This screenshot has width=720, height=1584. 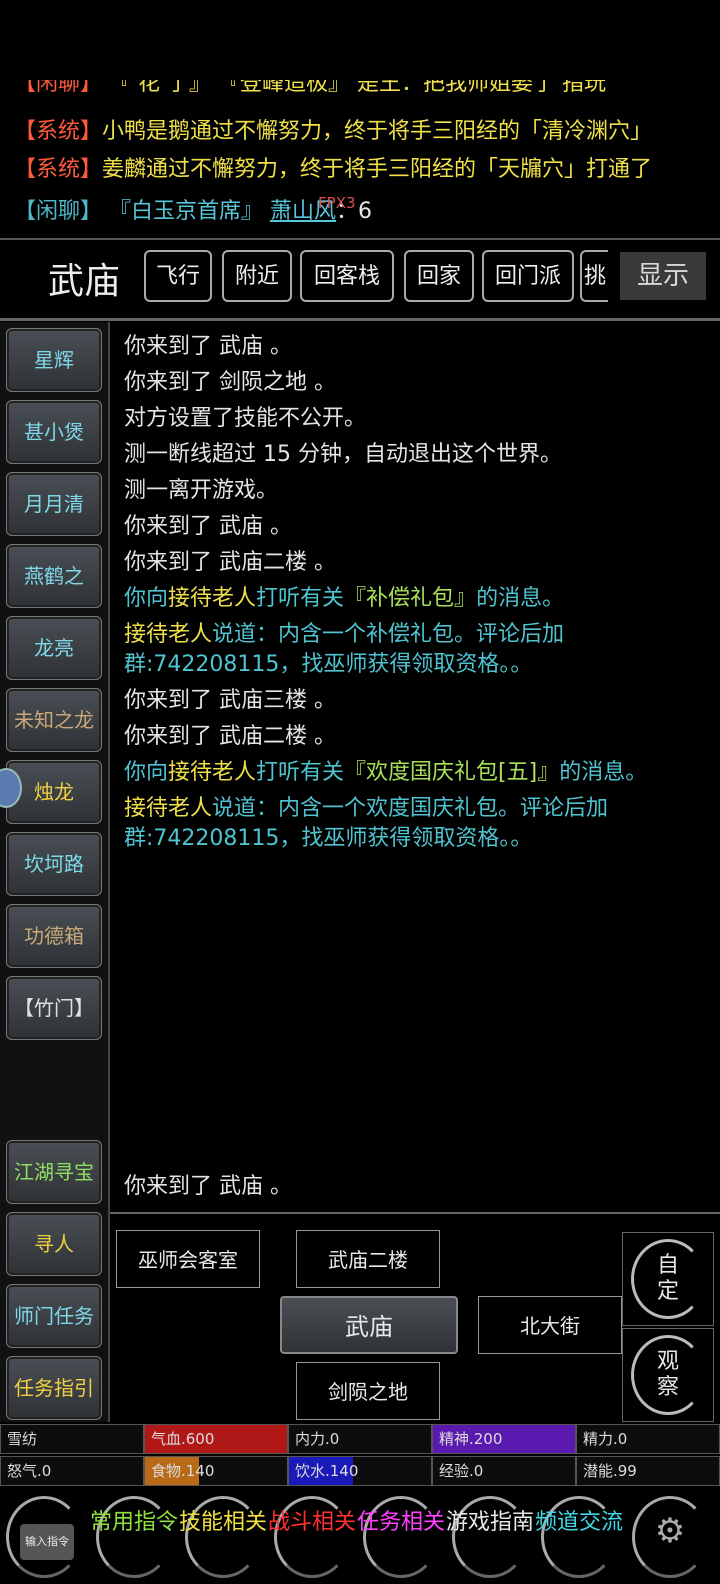 I want to click on stat-energy: 精力.0, so click(x=648, y=1439).